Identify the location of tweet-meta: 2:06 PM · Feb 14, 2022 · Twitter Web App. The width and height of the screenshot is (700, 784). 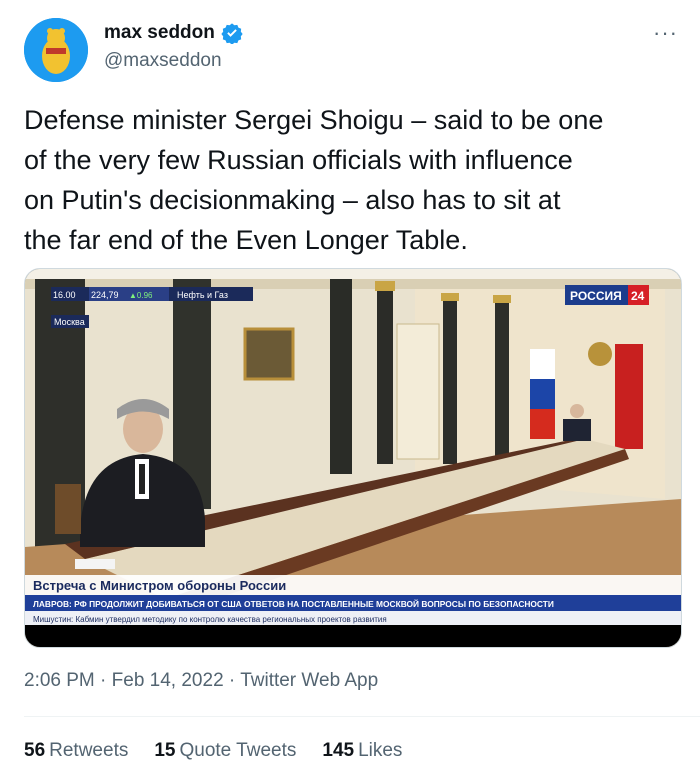
(201, 681).